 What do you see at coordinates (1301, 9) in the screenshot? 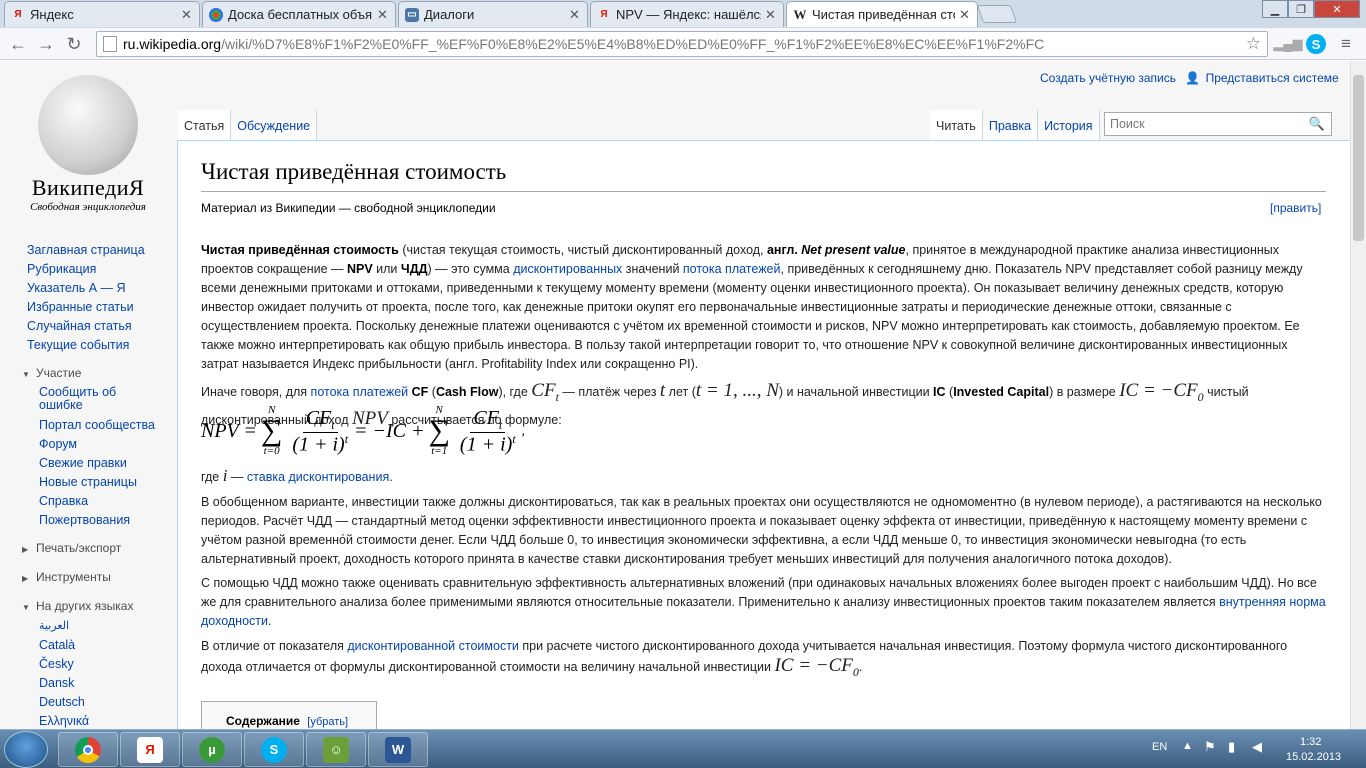
I see `maximize-button: ❐` at bounding box center [1301, 9].